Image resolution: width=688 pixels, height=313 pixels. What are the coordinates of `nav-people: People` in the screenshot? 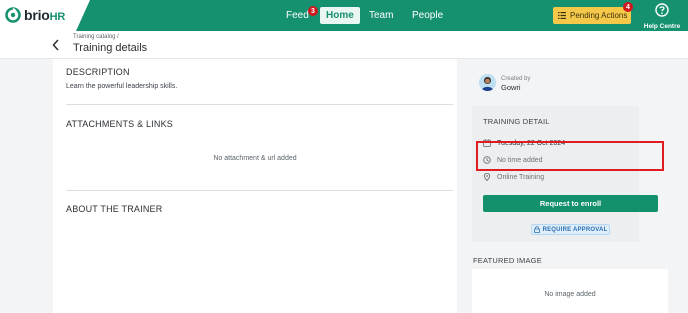 It's located at (427, 15).